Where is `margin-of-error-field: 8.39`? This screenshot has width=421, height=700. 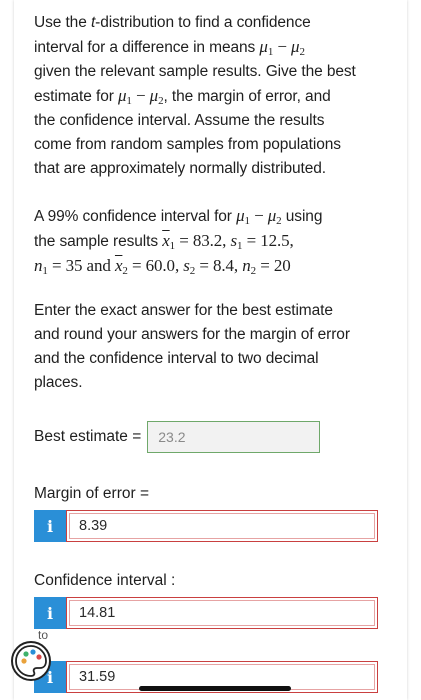 margin-of-error-field: 8.39 is located at coordinates (222, 526).